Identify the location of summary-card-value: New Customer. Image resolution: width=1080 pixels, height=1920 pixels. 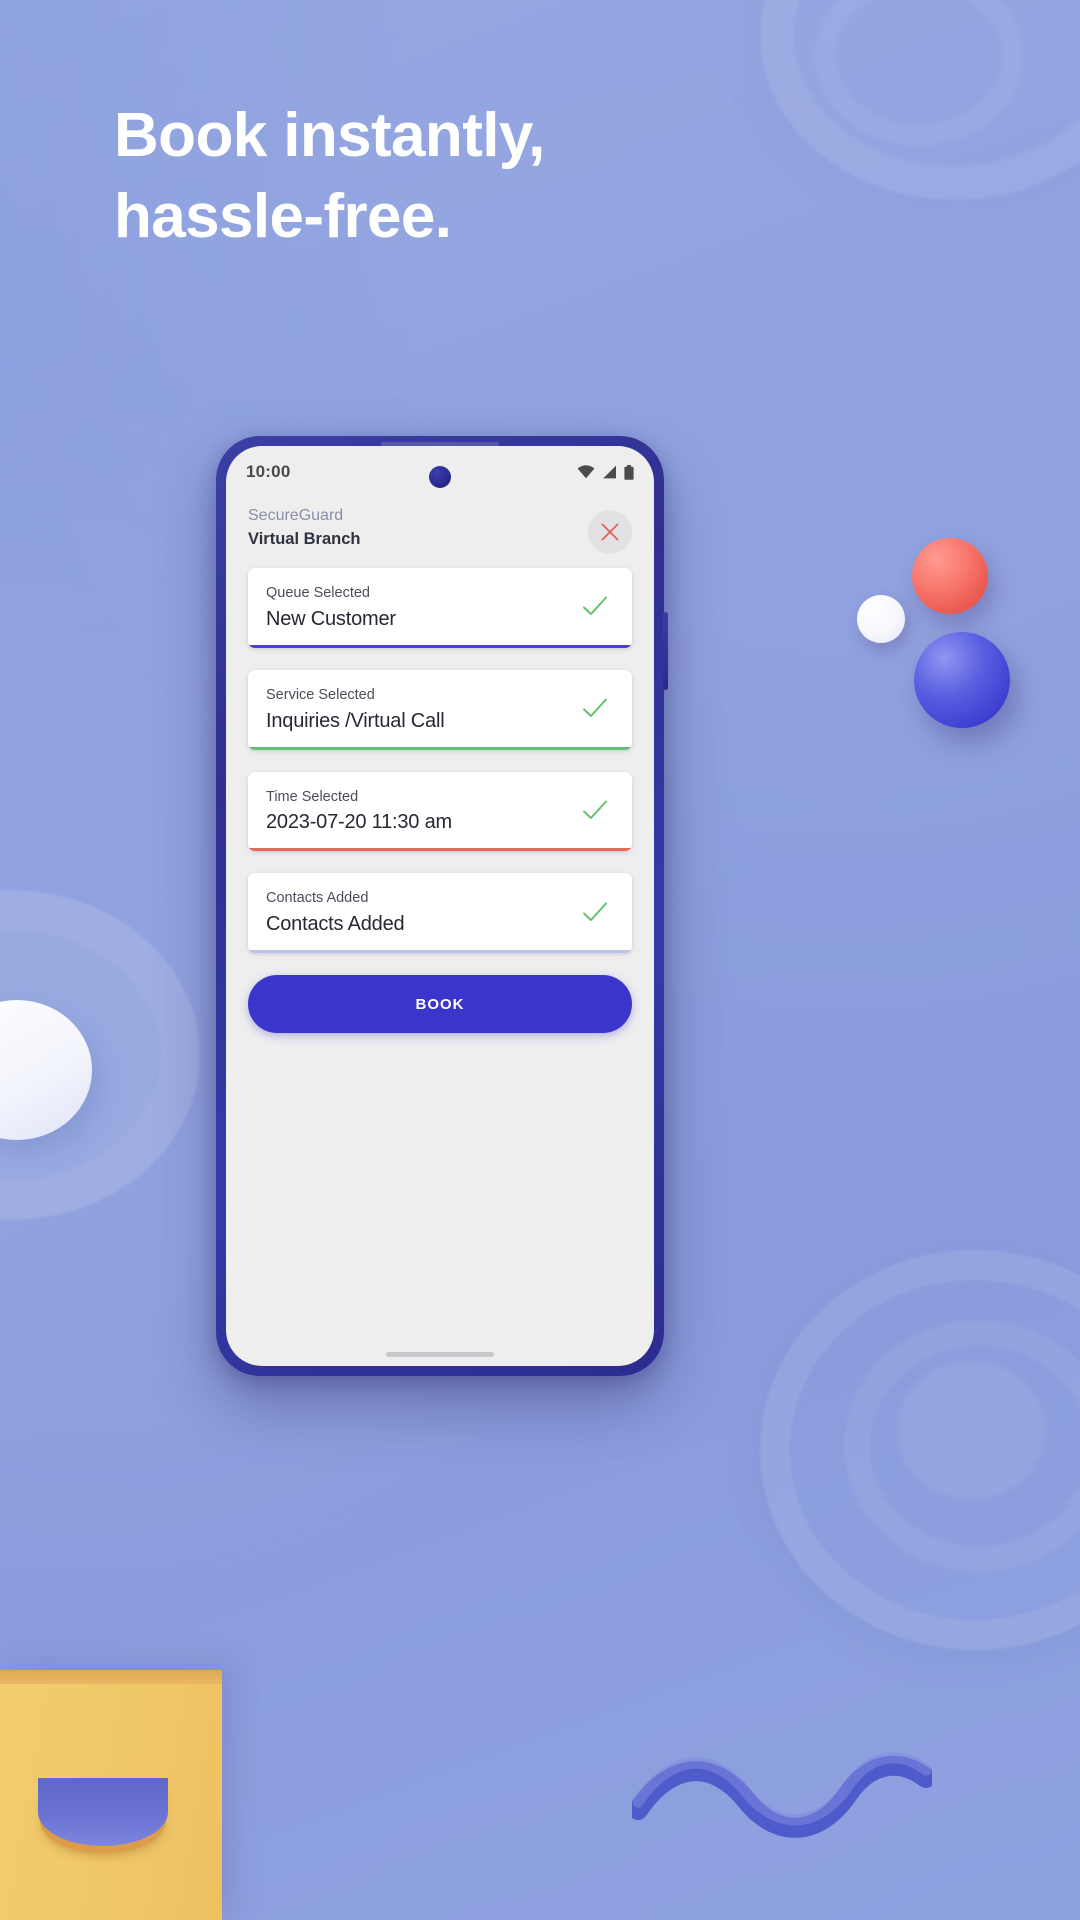
(331, 618).